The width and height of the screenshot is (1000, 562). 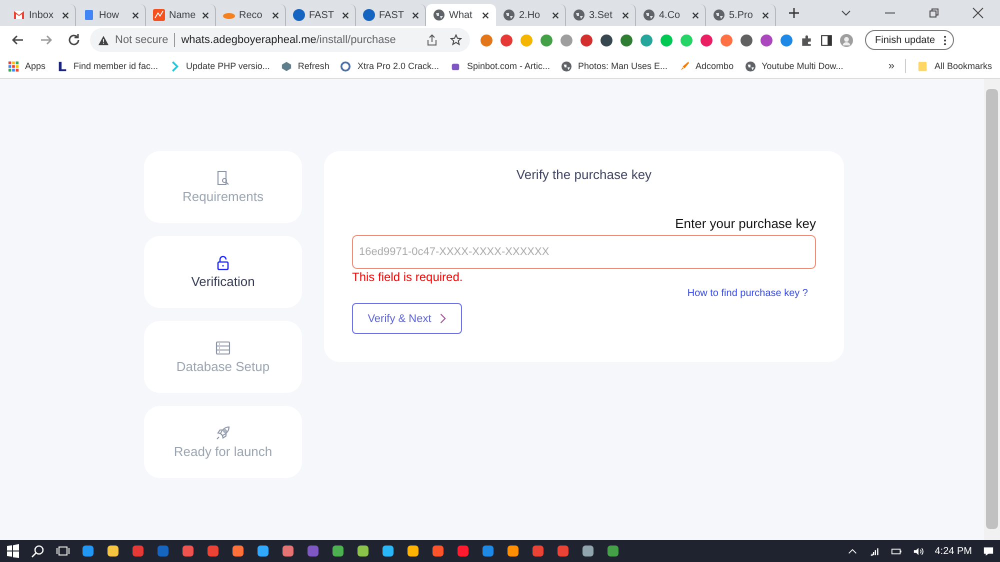 What do you see at coordinates (321, 15) in the screenshot?
I see `browser-tab: FAST` at bounding box center [321, 15].